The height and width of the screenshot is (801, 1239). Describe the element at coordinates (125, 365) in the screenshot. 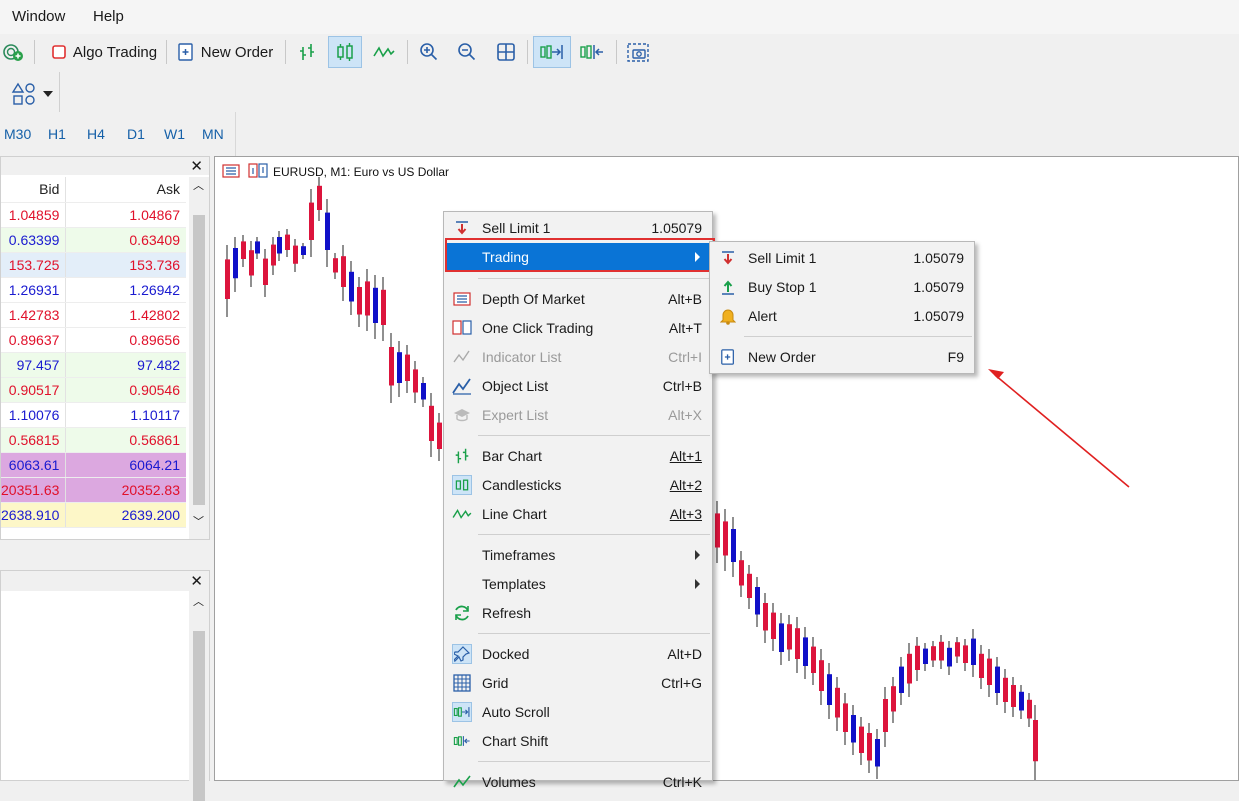

I see `ask-price: 97.482` at that location.